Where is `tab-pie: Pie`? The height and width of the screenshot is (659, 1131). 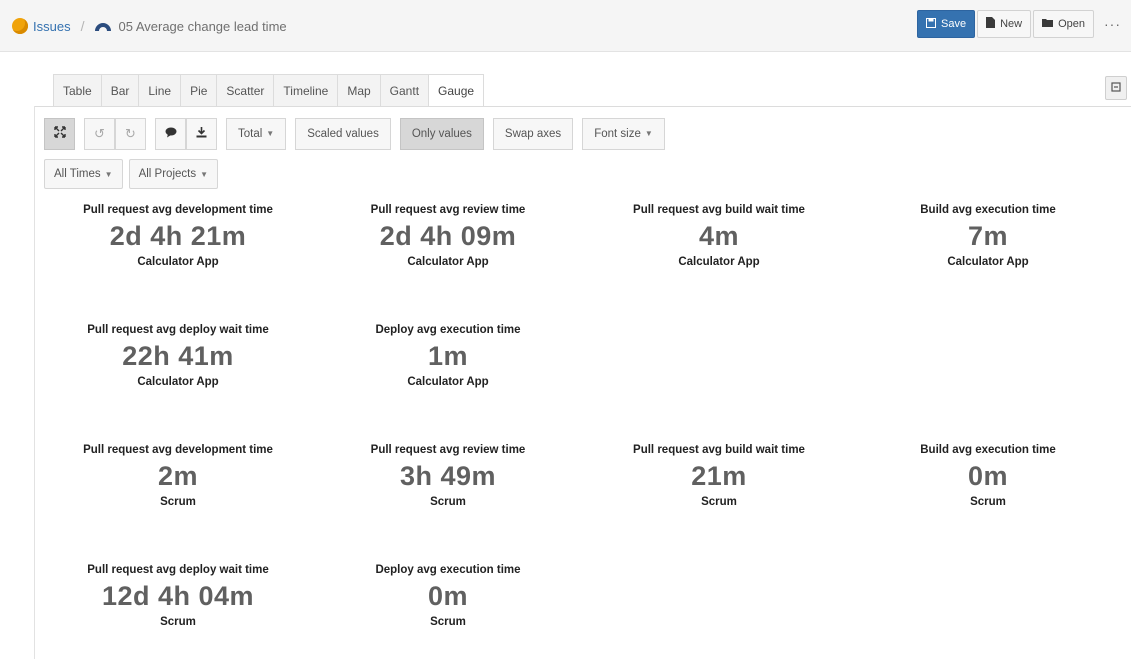 tab-pie: Pie is located at coordinates (198, 90).